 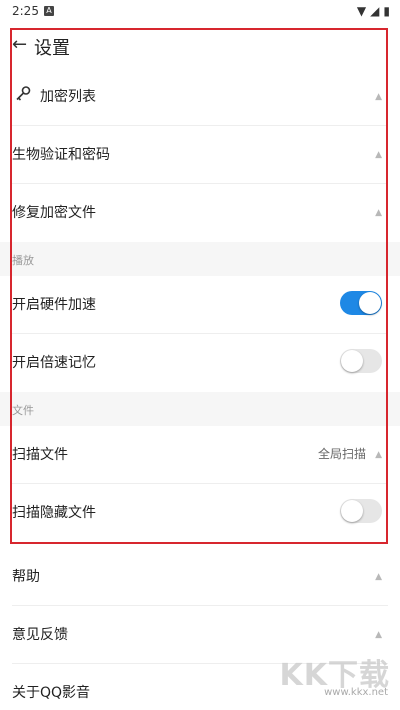 I want to click on hardware-accel-toggle, so click(x=361, y=303).